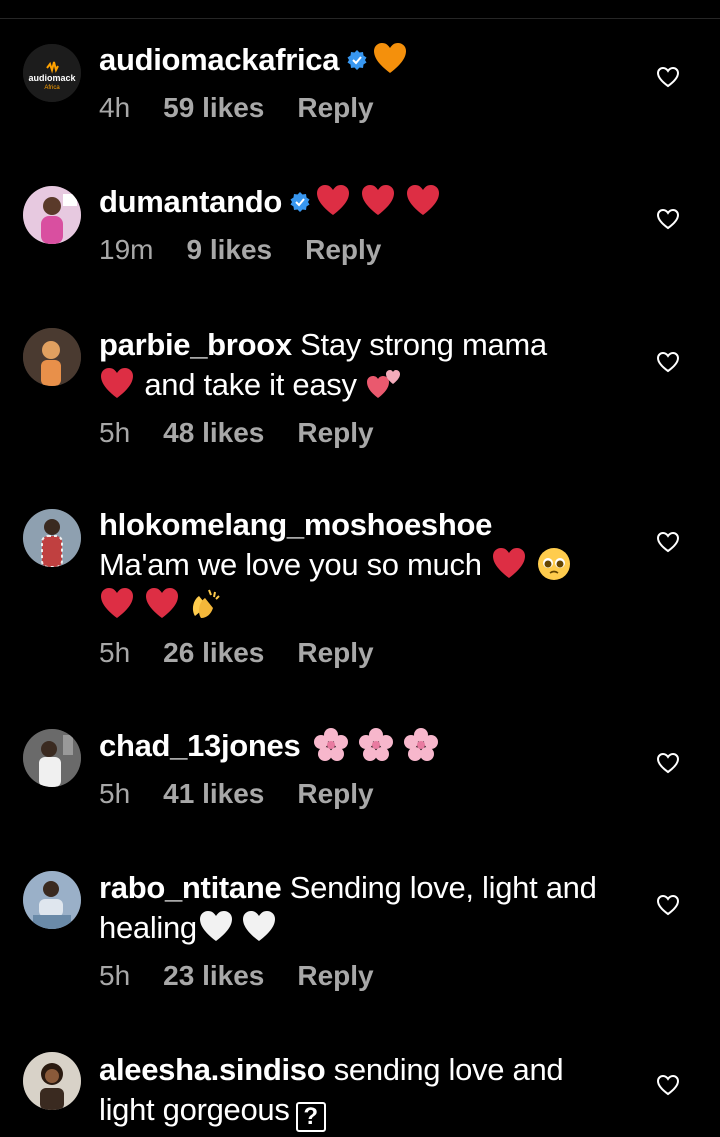 The image size is (720, 1137). What do you see at coordinates (250, 384) in the screenshot?
I see `comment-text: and take it easy` at bounding box center [250, 384].